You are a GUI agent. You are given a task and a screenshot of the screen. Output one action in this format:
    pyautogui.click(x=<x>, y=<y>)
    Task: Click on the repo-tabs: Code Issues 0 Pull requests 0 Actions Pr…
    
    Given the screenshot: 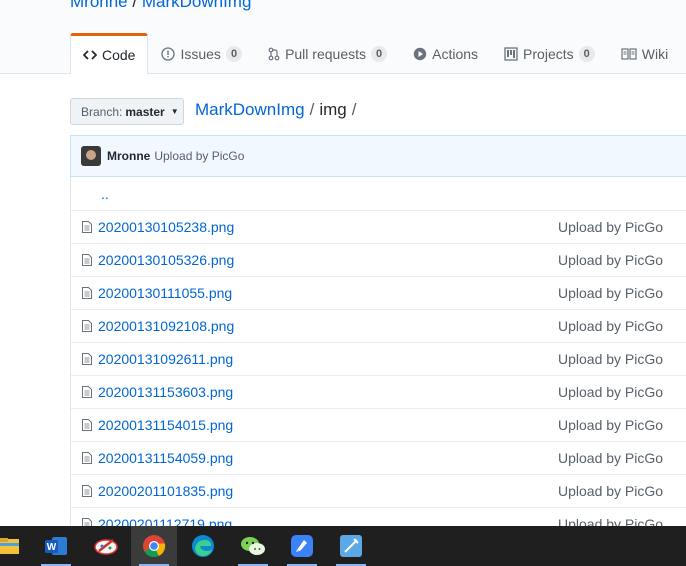 What is the action you would take?
    pyautogui.click(x=378, y=53)
    